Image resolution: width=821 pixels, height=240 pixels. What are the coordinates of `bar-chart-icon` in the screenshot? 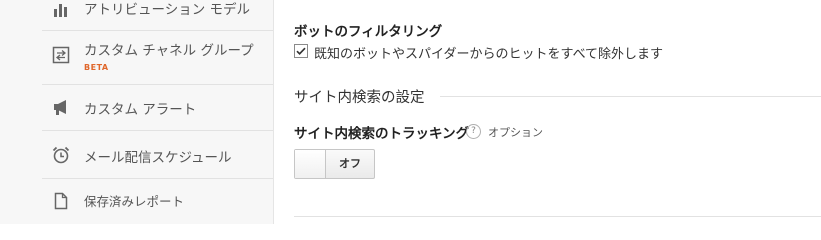 It's located at (61, 9).